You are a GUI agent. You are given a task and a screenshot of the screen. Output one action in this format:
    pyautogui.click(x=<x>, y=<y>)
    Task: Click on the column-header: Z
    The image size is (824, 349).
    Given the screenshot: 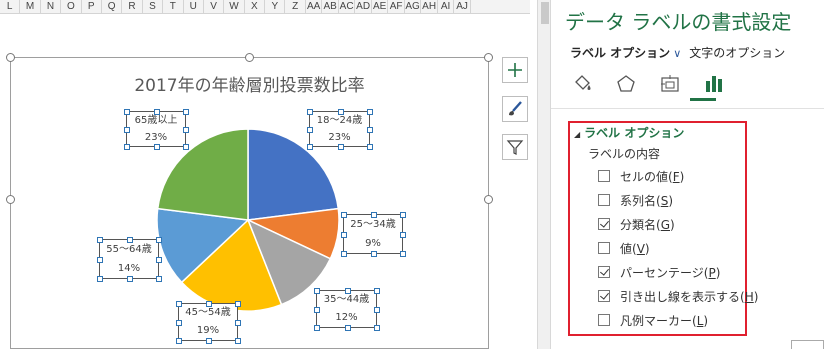 What is the action you would take?
    pyautogui.click(x=295, y=6)
    